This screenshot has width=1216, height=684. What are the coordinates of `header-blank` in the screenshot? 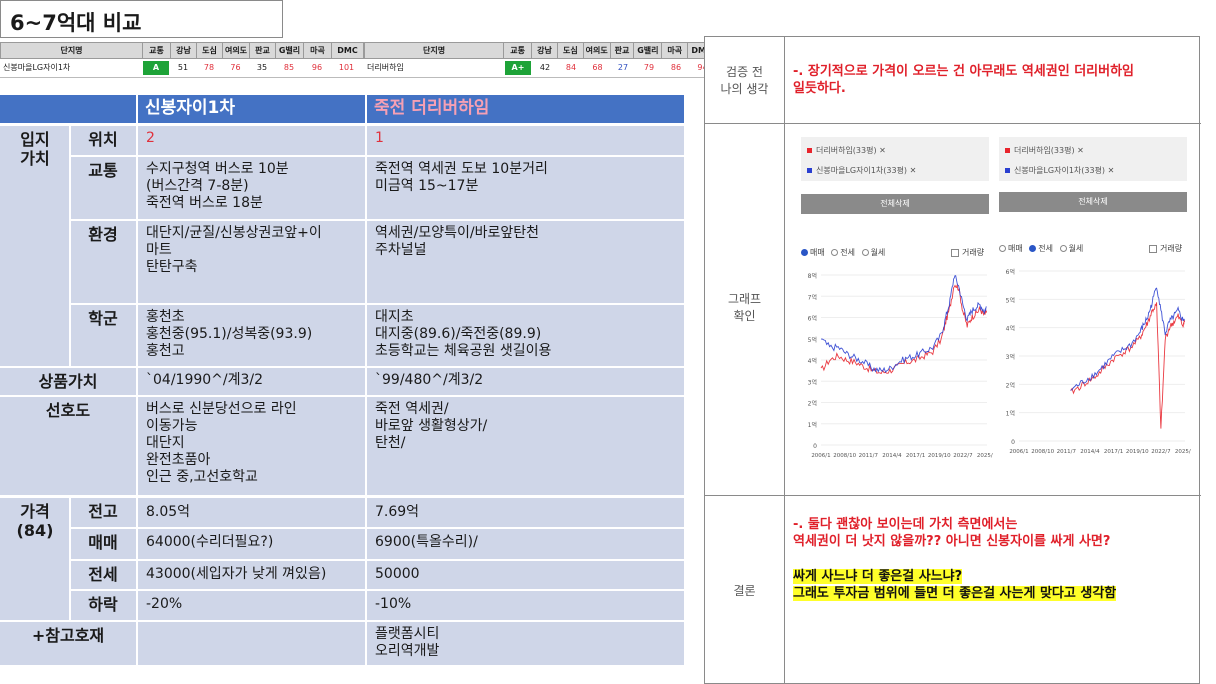 It's located at (68, 109).